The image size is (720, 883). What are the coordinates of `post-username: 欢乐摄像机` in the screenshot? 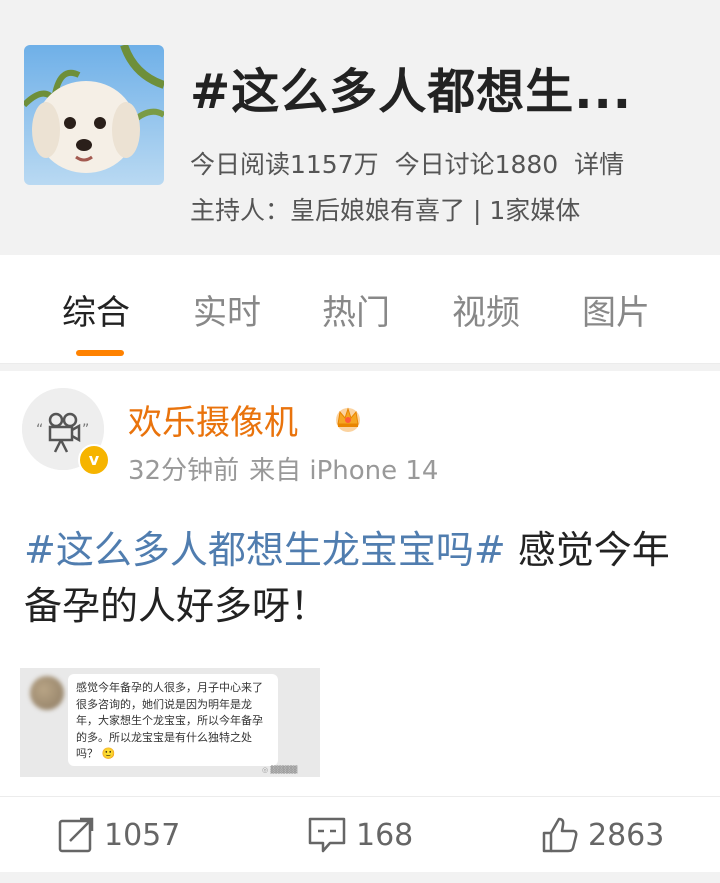 It's located at (213, 419).